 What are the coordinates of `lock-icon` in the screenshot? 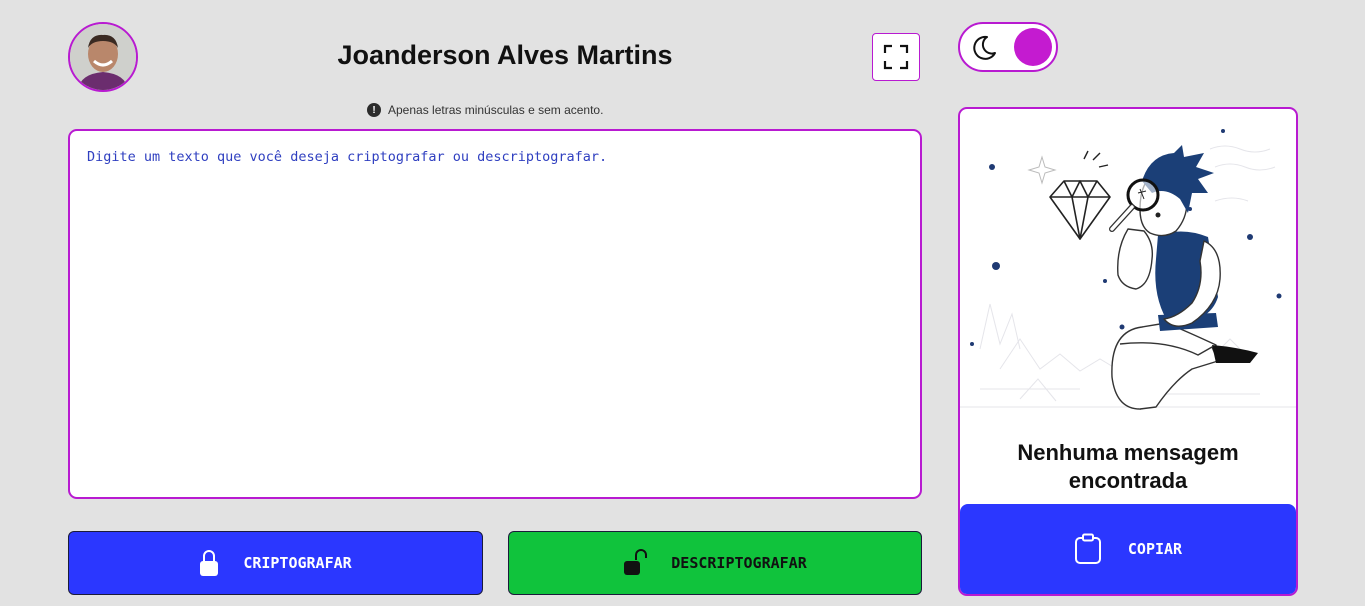 It's located at (209, 563).